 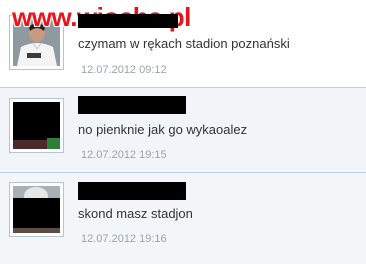 What do you see at coordinates (124, 70) in the screenshot?
I see `comment-date: 12.07.2012 09:12` at bounding box center [124, 70].